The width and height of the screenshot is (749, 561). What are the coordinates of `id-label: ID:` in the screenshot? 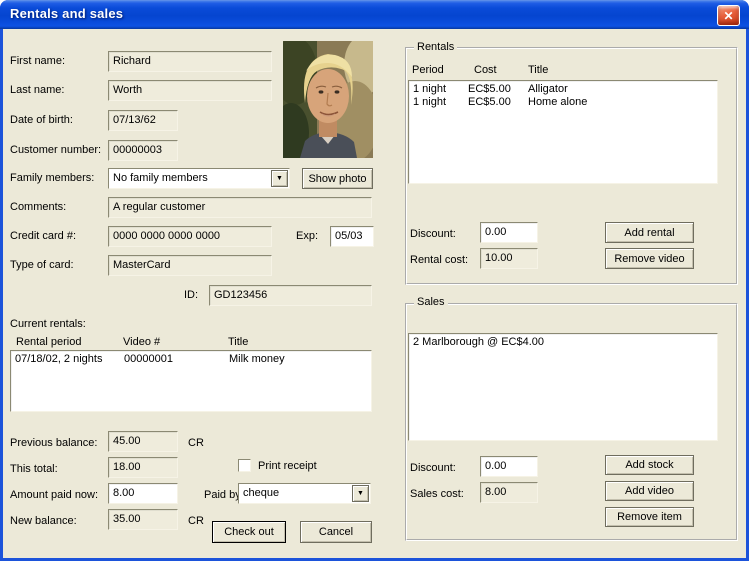 It's located at (191, 295).